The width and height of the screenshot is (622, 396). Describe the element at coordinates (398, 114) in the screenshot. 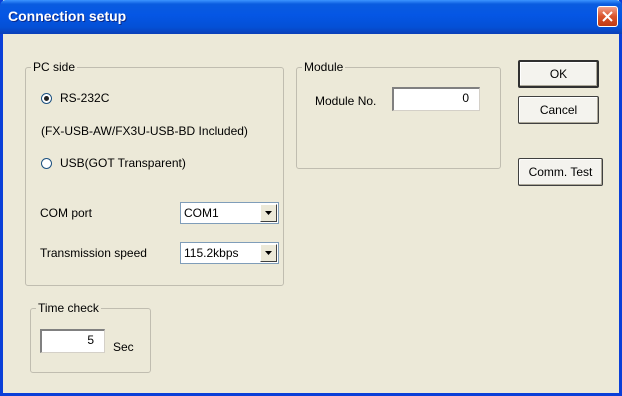

I see `module-group: Module` at that location.